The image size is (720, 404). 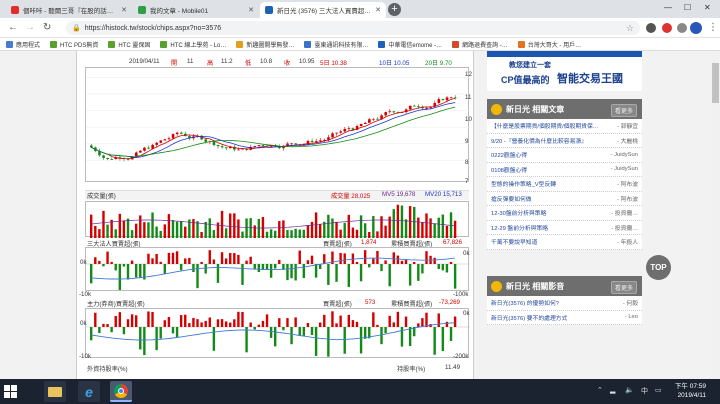 What do you see at coordinates (514, 241) in the screenshot?
I see `item-title: 千萬不要說早知道` at bounding box center [514, 241].